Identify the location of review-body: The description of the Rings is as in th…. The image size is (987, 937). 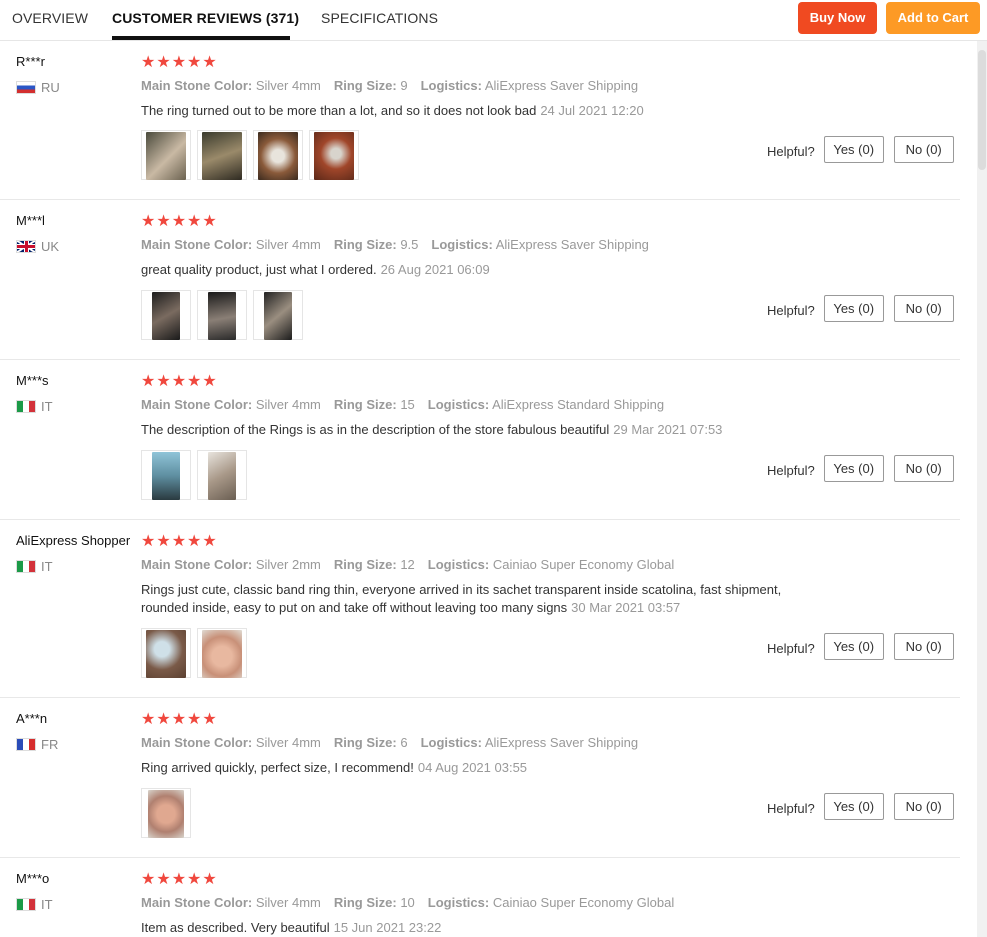
(375, 429).